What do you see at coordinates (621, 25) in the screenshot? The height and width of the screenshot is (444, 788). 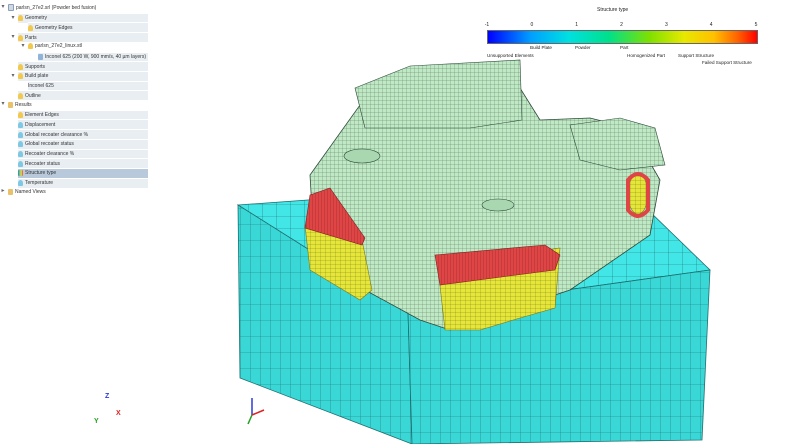 I see `legend-tick: 2` at bounding box center [621, 25].